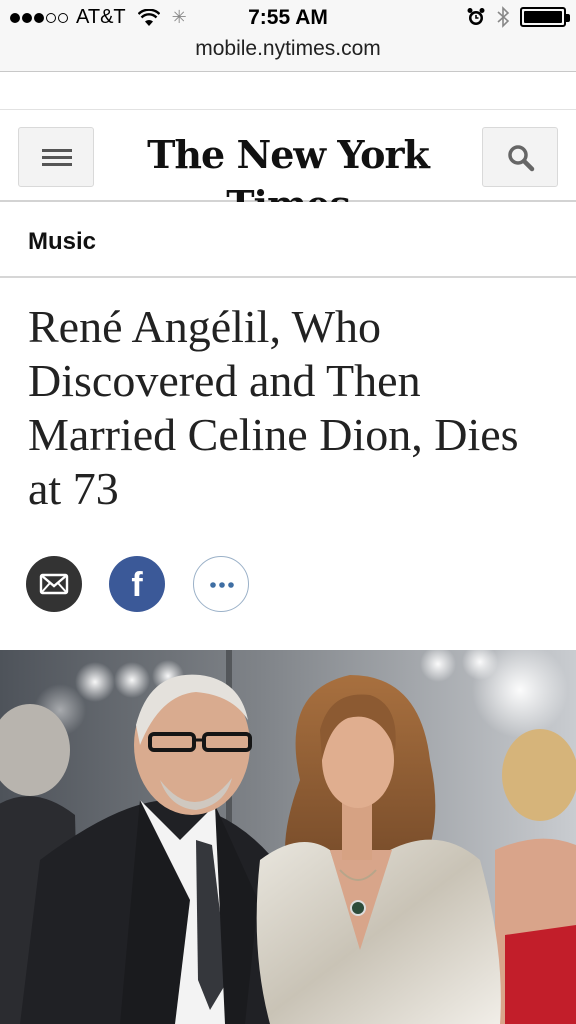 The image size is (576, 1024). I want to click on ellipsis-icon, so click(222, 585).